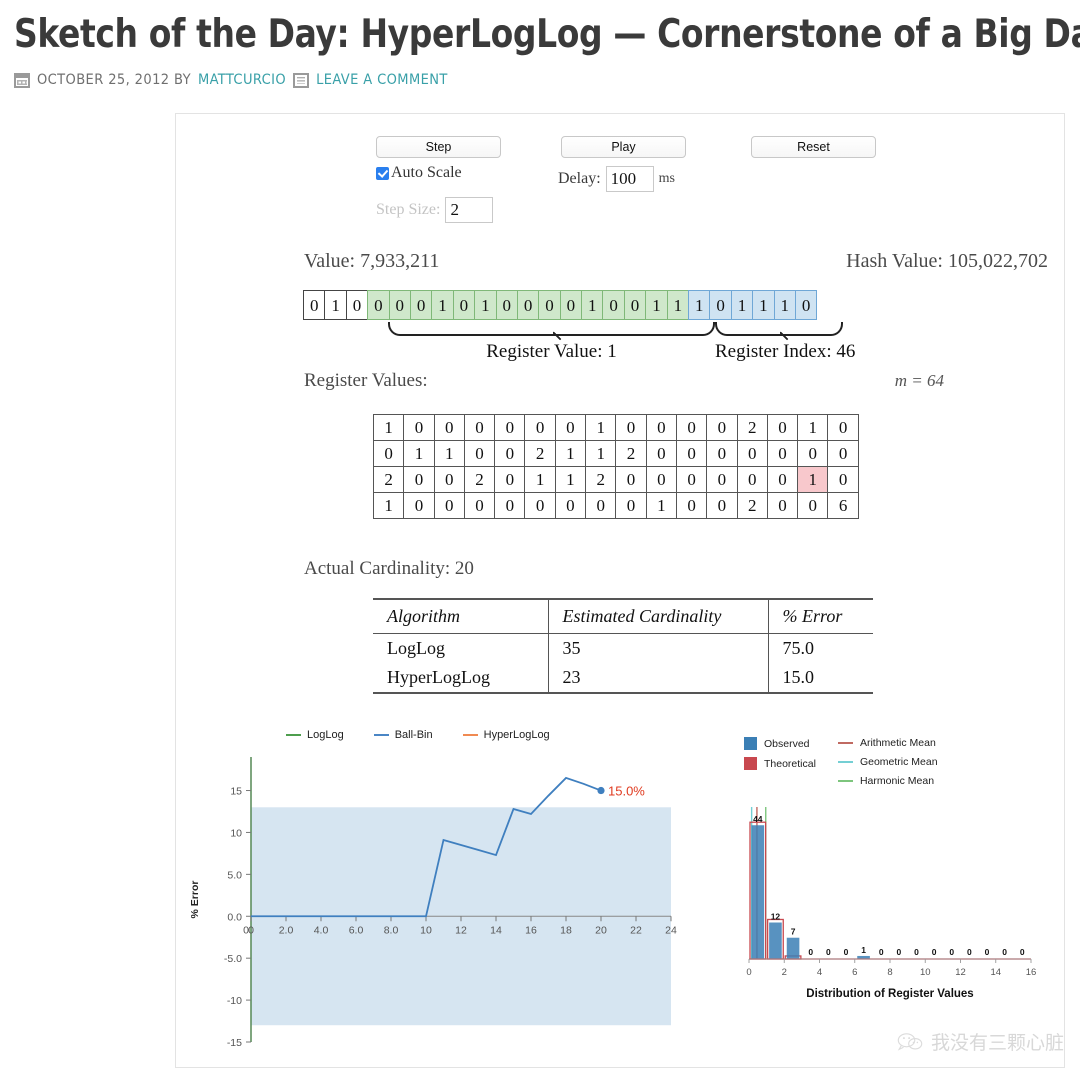 The height and width of the screenshot is (1077, 1080). What do you see at coordinates (889, 972) in the screenshot?
I see `x-tick-label: 8` at bounding box center [889, 972].